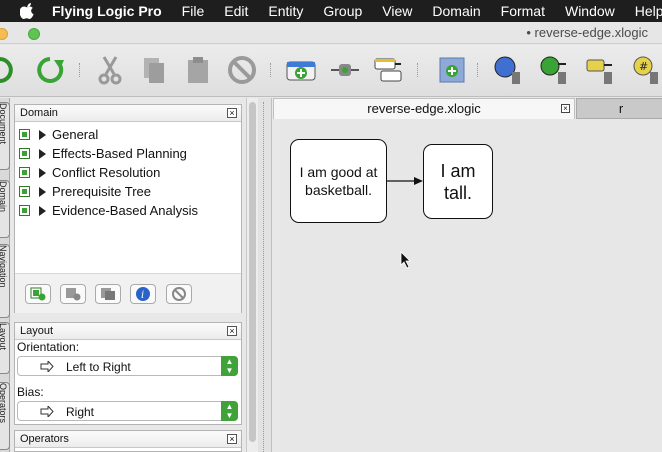 The image size is (662, 452). I want to click on duplicate-domain-icon, so click(108, 294).